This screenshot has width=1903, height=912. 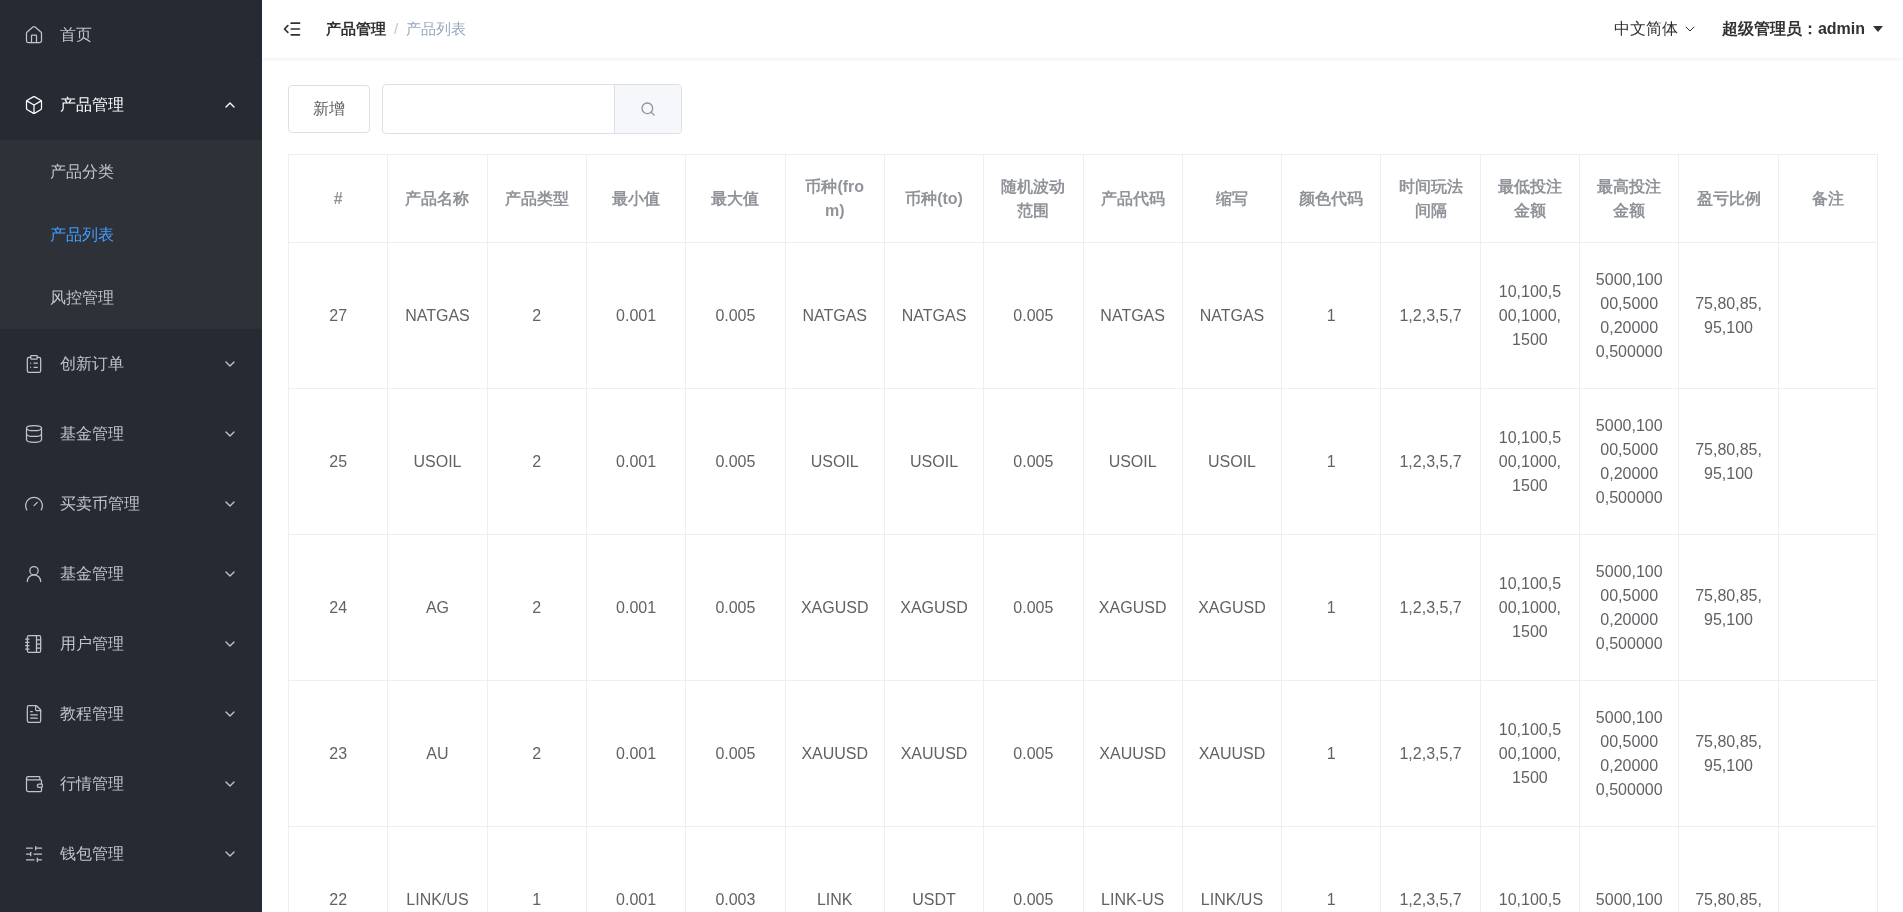 I want to click on sidebar-item-label: 产品管理, so click(x=92, y=105).